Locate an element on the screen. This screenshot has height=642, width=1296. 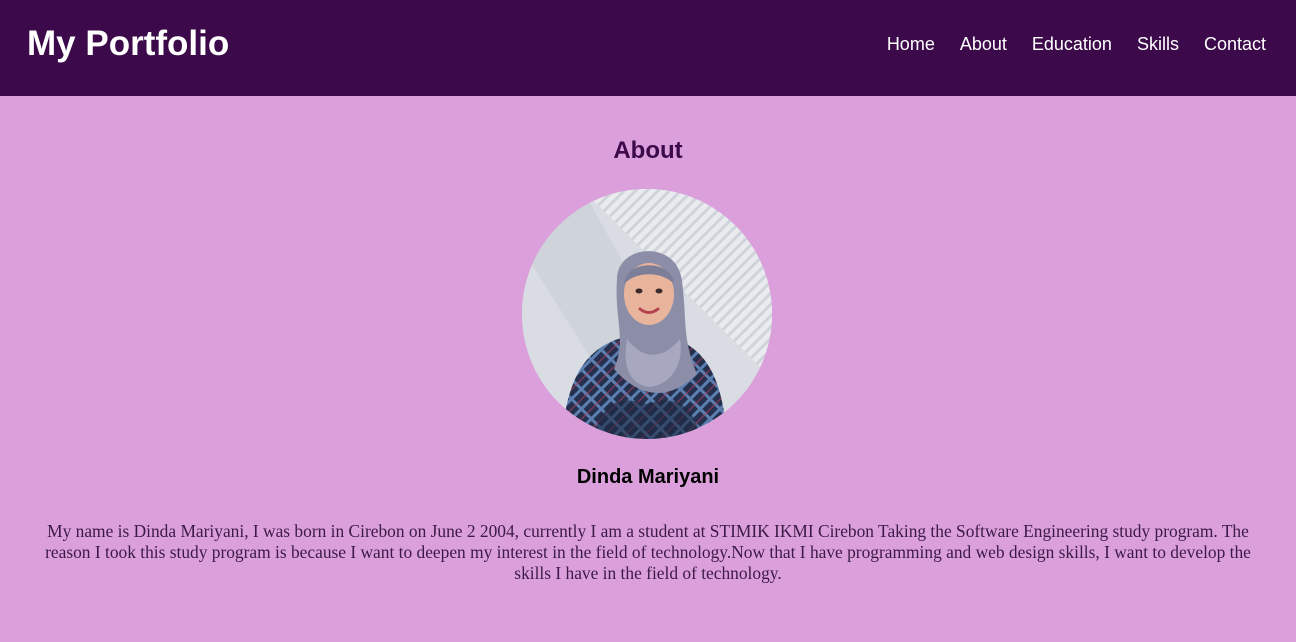
profile-photo is located at coordinates (647, 314).